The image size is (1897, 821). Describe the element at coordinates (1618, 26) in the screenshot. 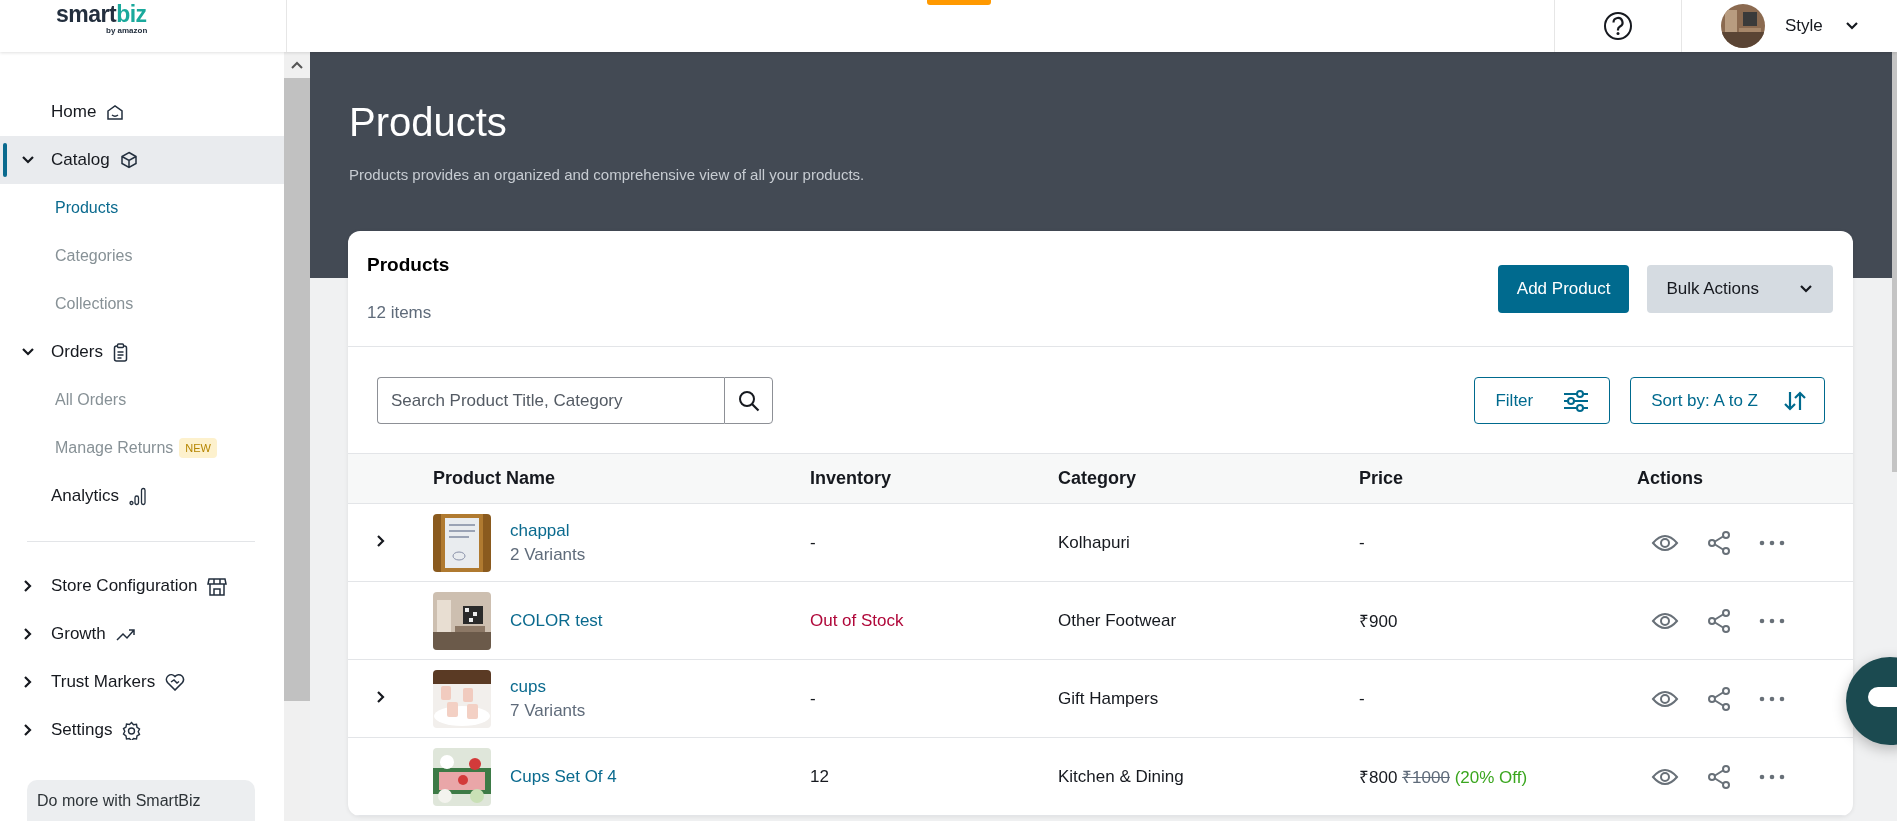

I see `help-icon` at that location.